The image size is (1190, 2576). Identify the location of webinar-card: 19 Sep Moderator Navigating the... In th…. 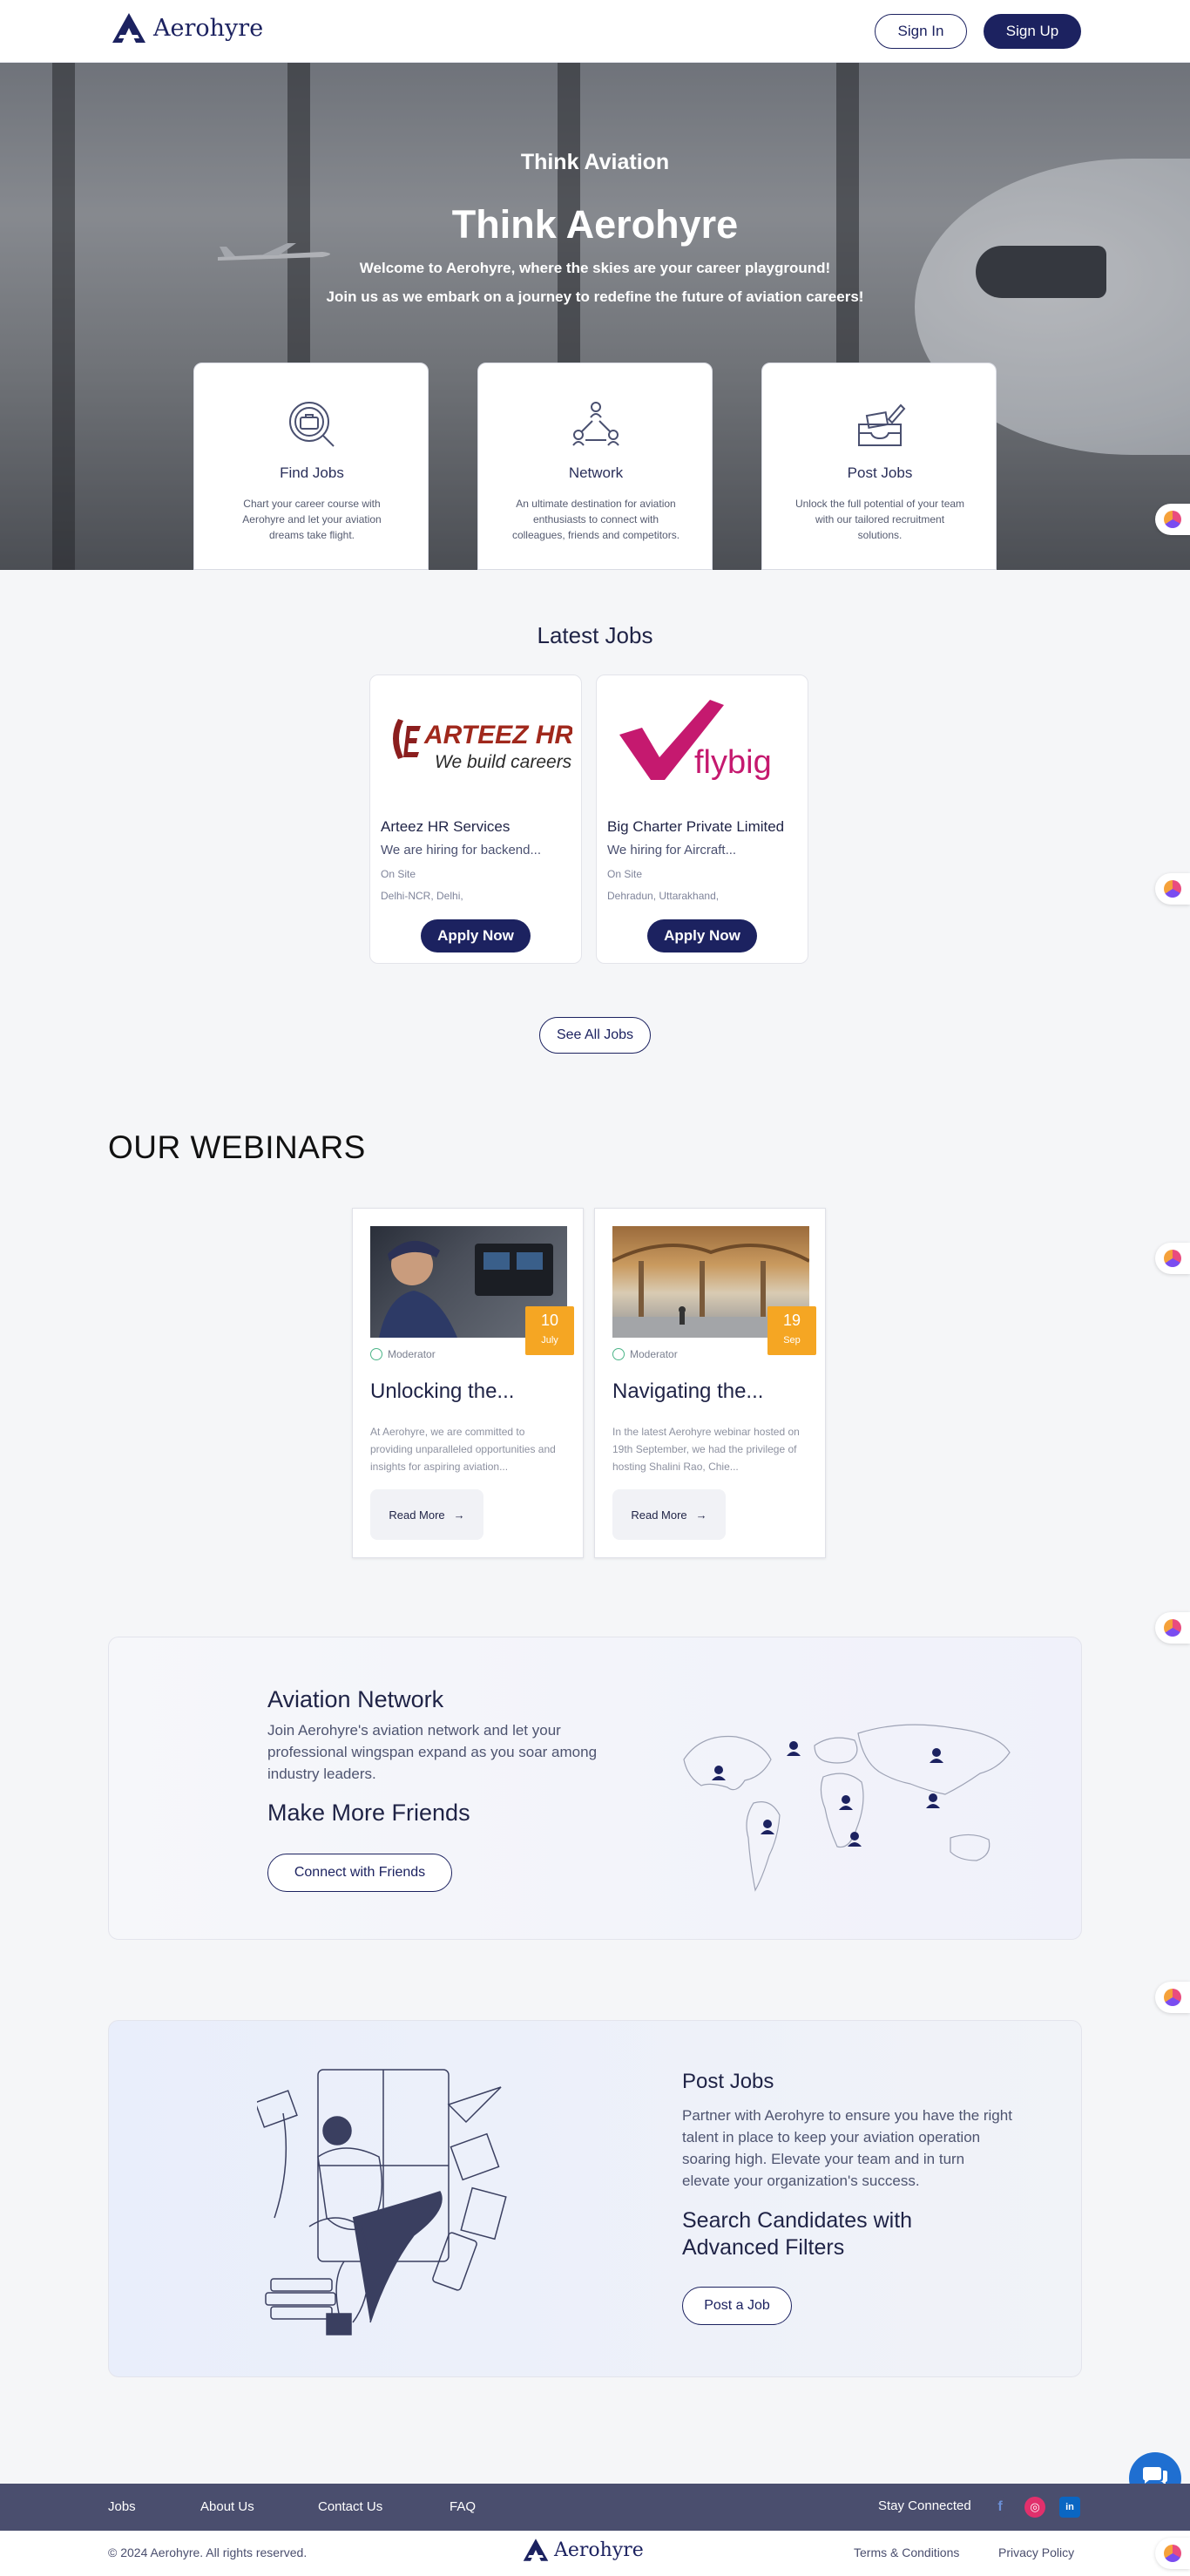
(710, 1383).